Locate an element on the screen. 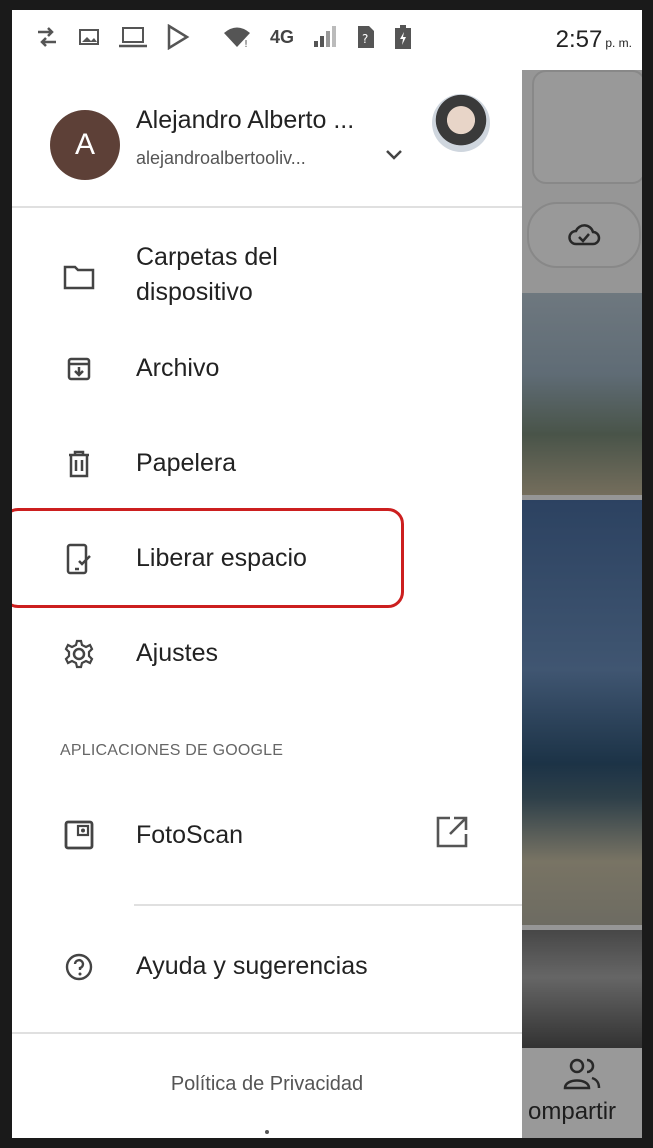  status-time: 2:57 p. m. is located at coordinates (594, 40).